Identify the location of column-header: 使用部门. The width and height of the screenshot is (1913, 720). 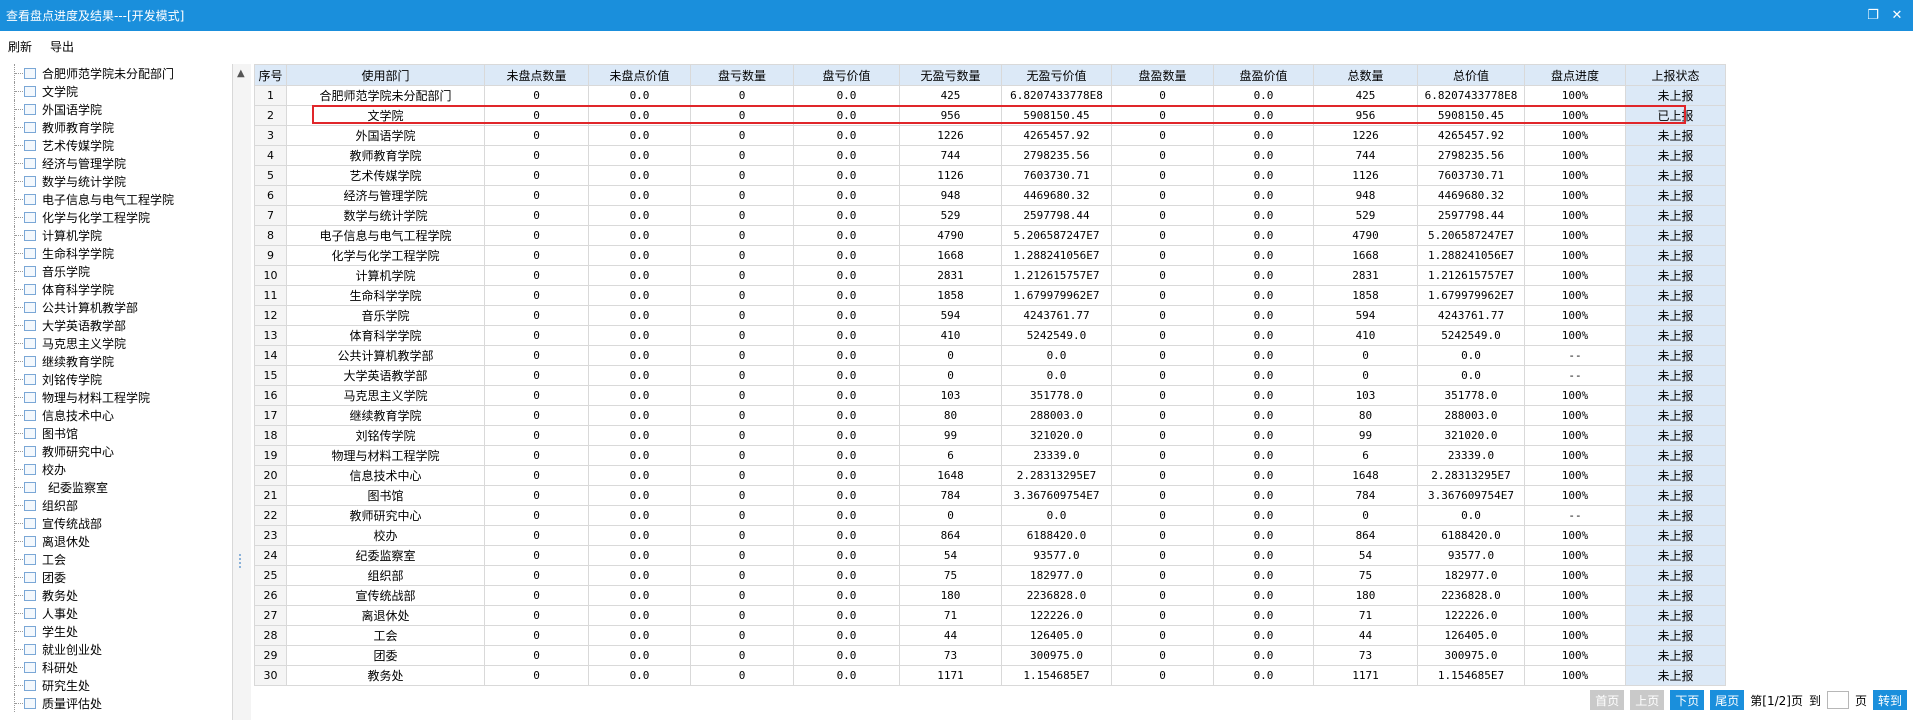
(385, 75).